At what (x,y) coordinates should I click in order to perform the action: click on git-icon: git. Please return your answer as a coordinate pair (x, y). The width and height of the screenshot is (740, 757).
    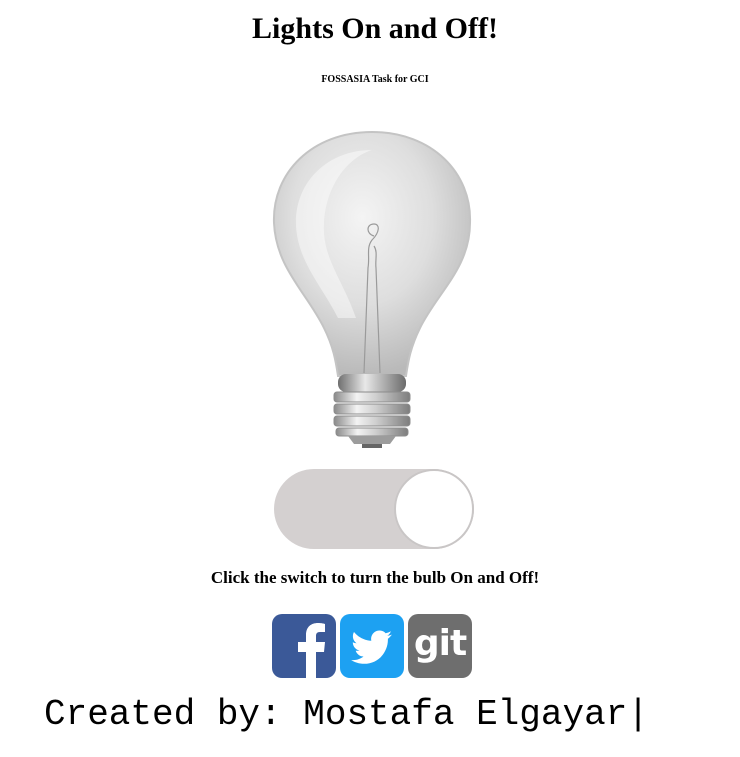
    Looking at the image, I should click on (440, 646).